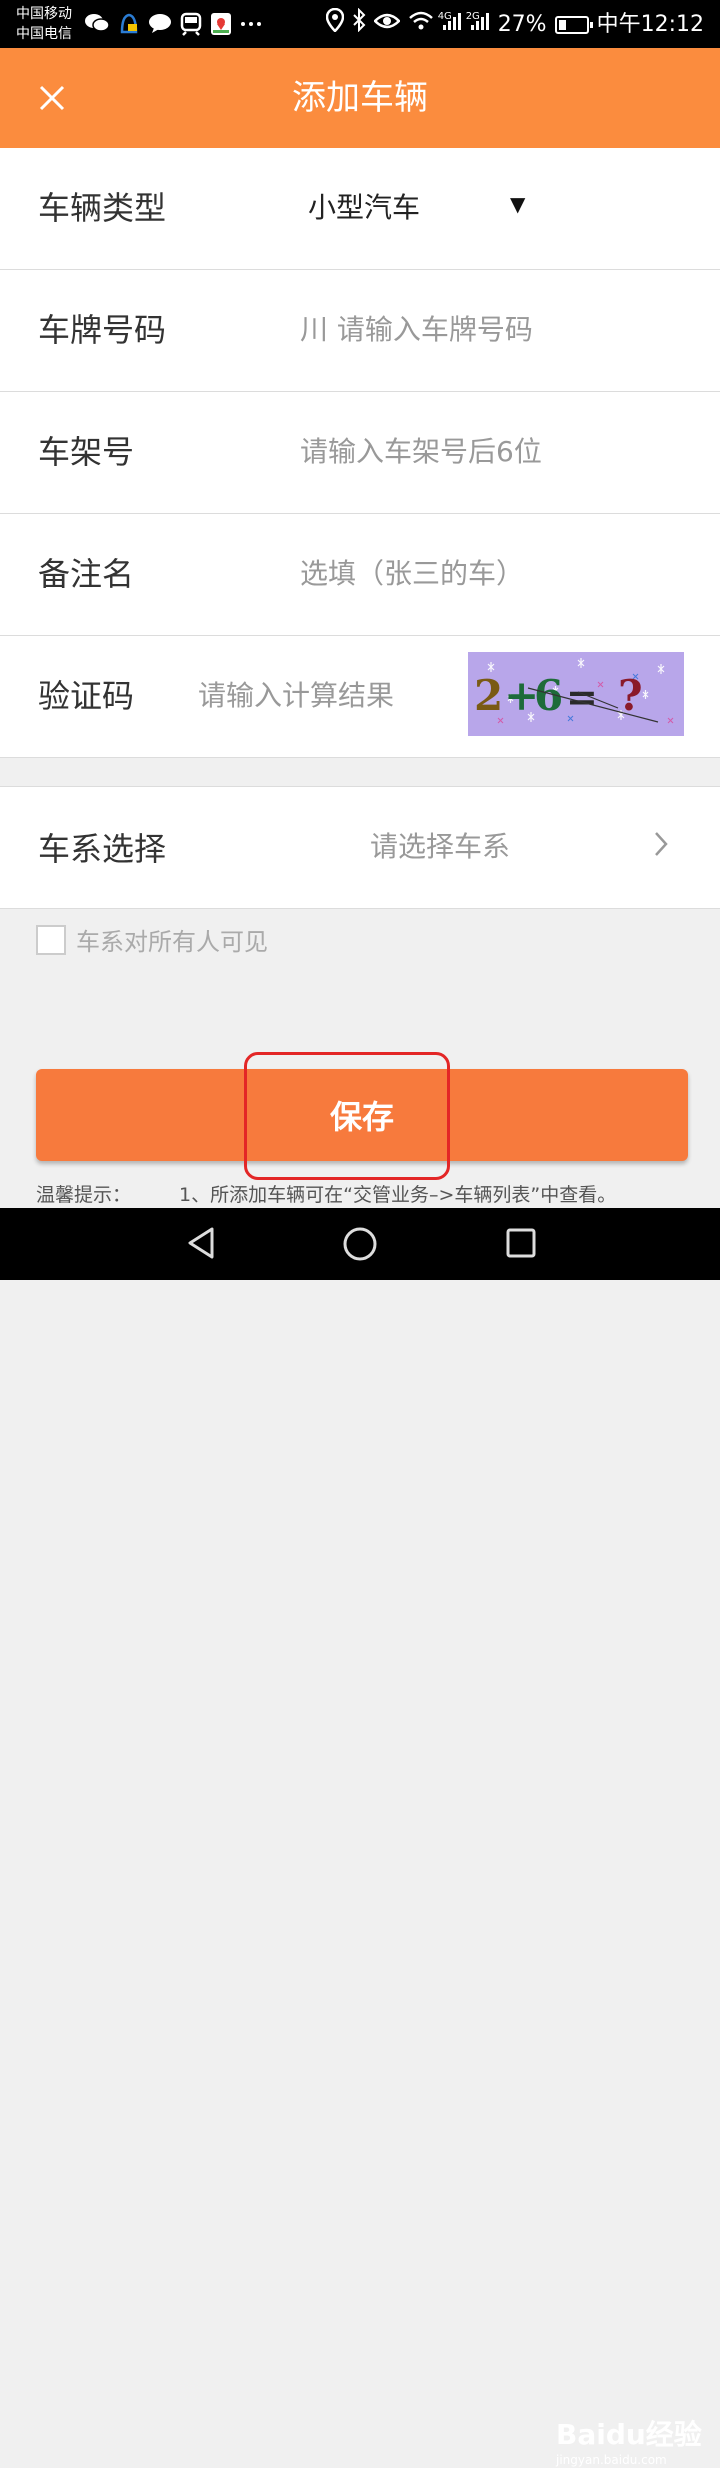 Image resolution: width=720 pixels, height=2468 pixels. I want to click on system-status: 4G 2G 27% 中午12:12, so click(514, 24).